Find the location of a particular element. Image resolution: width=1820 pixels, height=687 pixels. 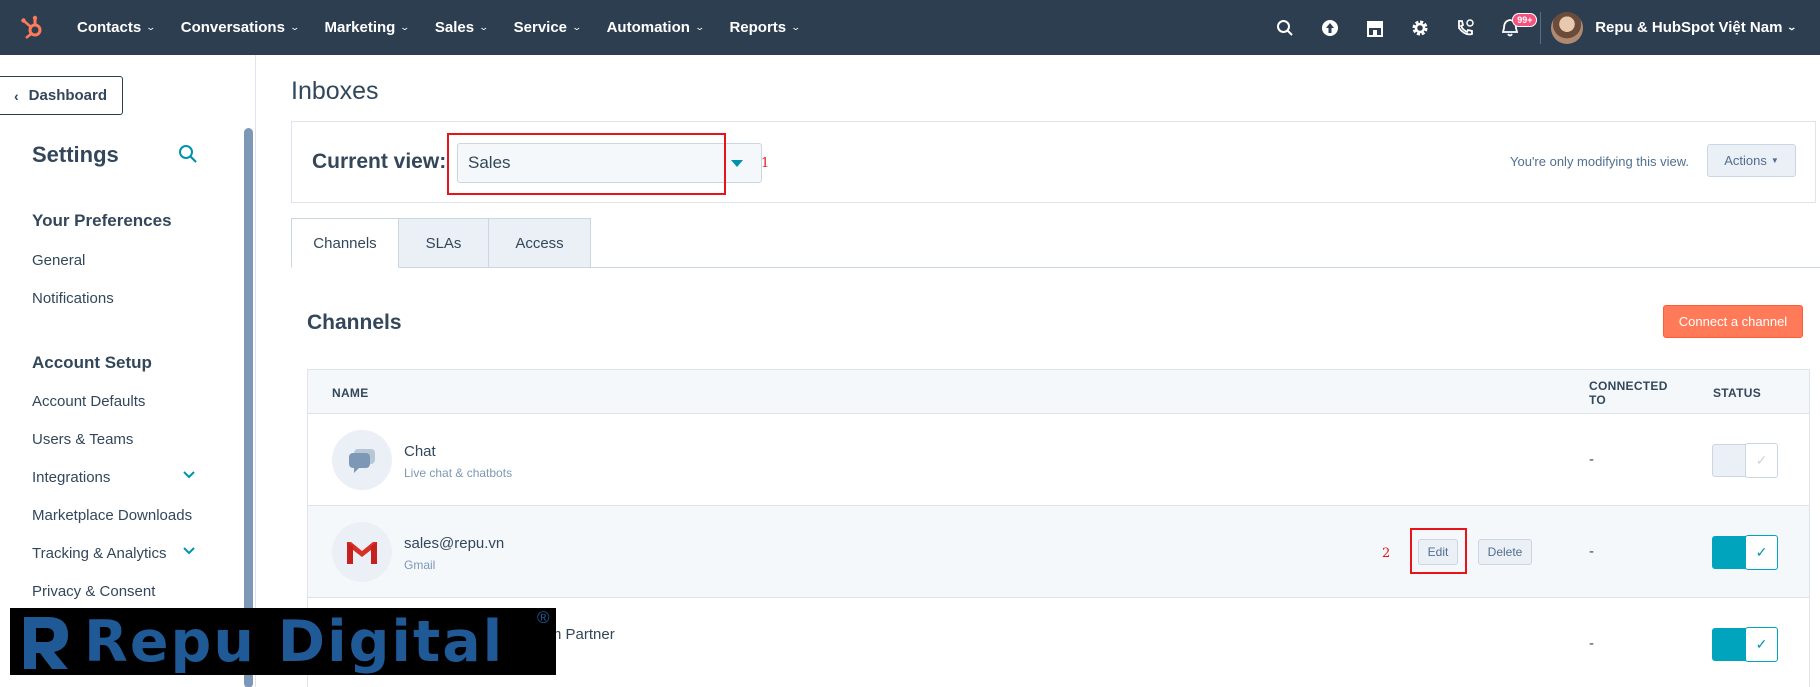

caret-down-icon is located at coordinates (737, 163).